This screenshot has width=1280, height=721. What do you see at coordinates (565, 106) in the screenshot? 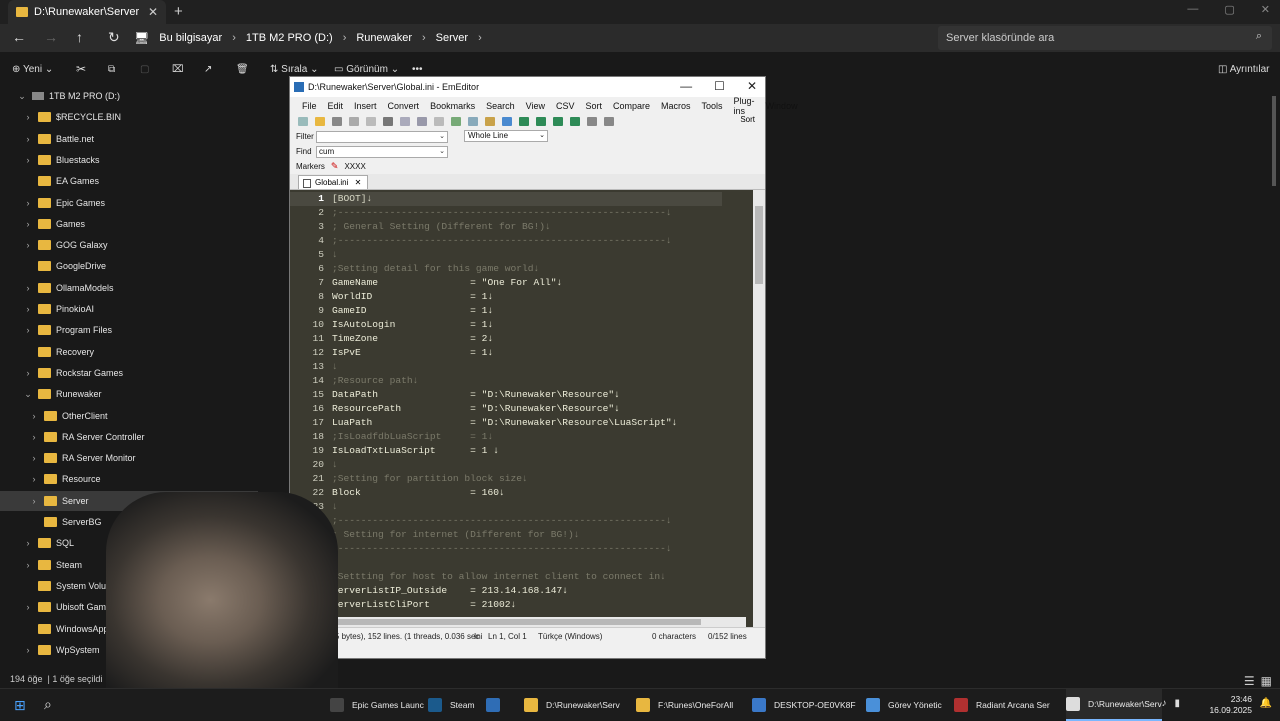
I see `menu-item: CSV` at bounding box center [565, 106].